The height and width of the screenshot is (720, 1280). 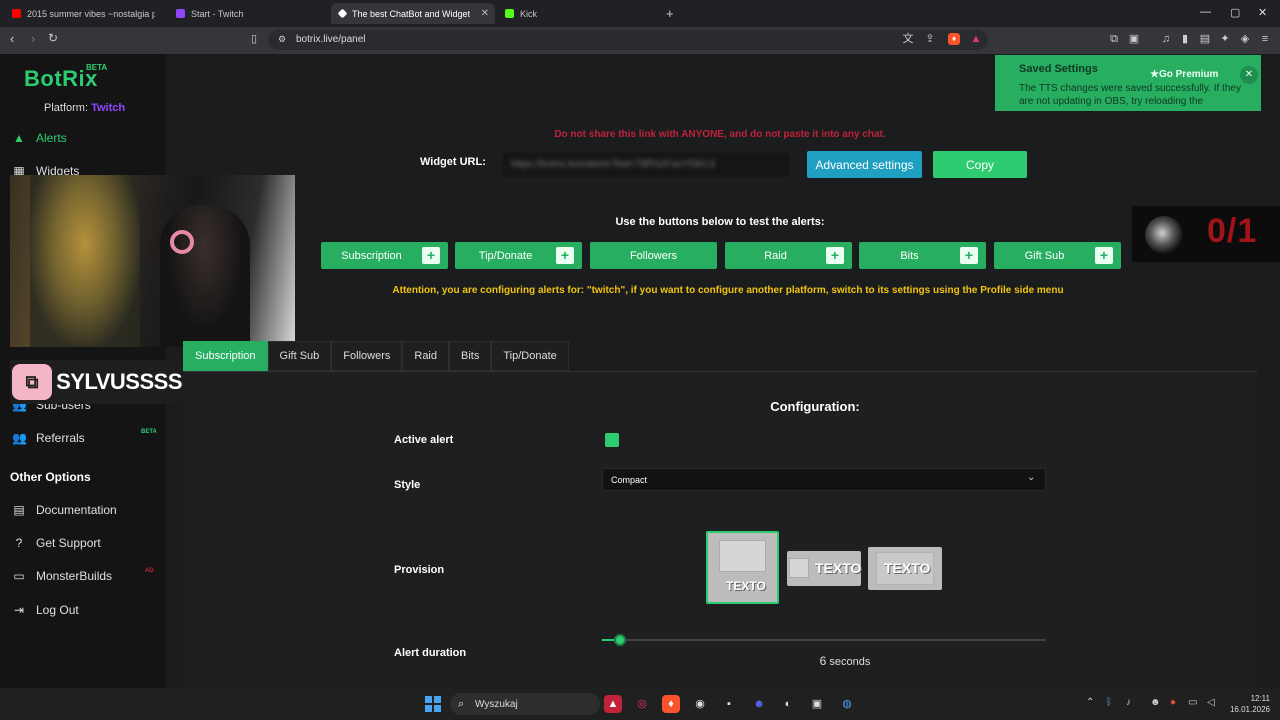 What do you see at coordinates (485, 13) in the screenshot?
I see `close-tab-icon: ✕` at bounding box center [485, 13].